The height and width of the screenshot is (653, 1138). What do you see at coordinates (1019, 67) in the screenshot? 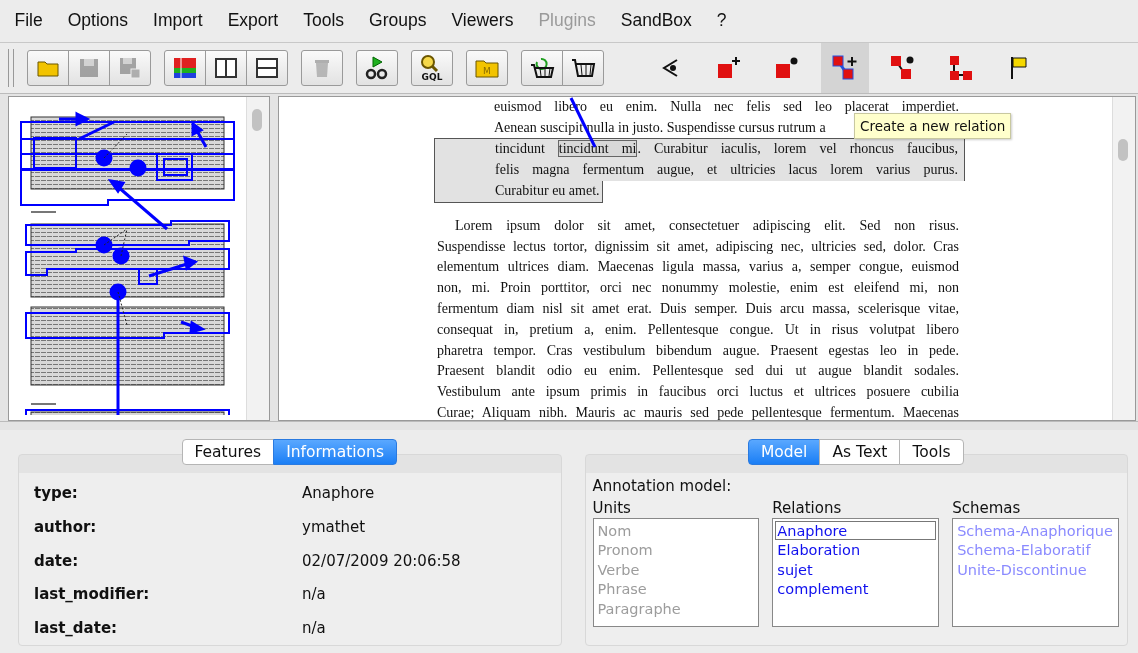
I see `flag-icon` at bounding box center [1019, 67].